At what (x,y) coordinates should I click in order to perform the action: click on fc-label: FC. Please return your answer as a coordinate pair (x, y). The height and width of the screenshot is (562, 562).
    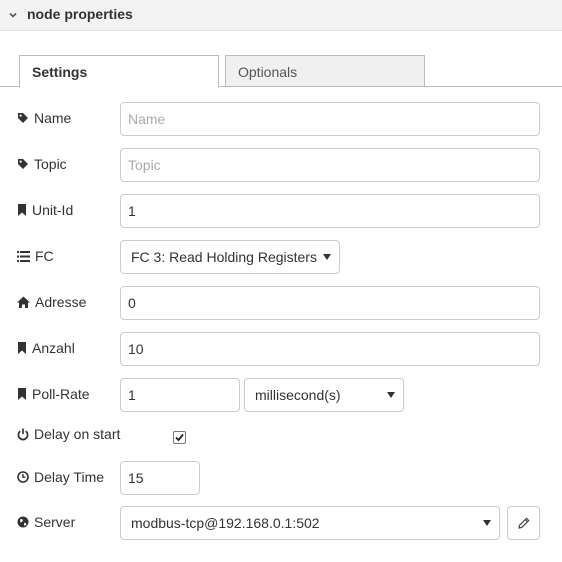
    Looking at the image, I should click on (44, 256).